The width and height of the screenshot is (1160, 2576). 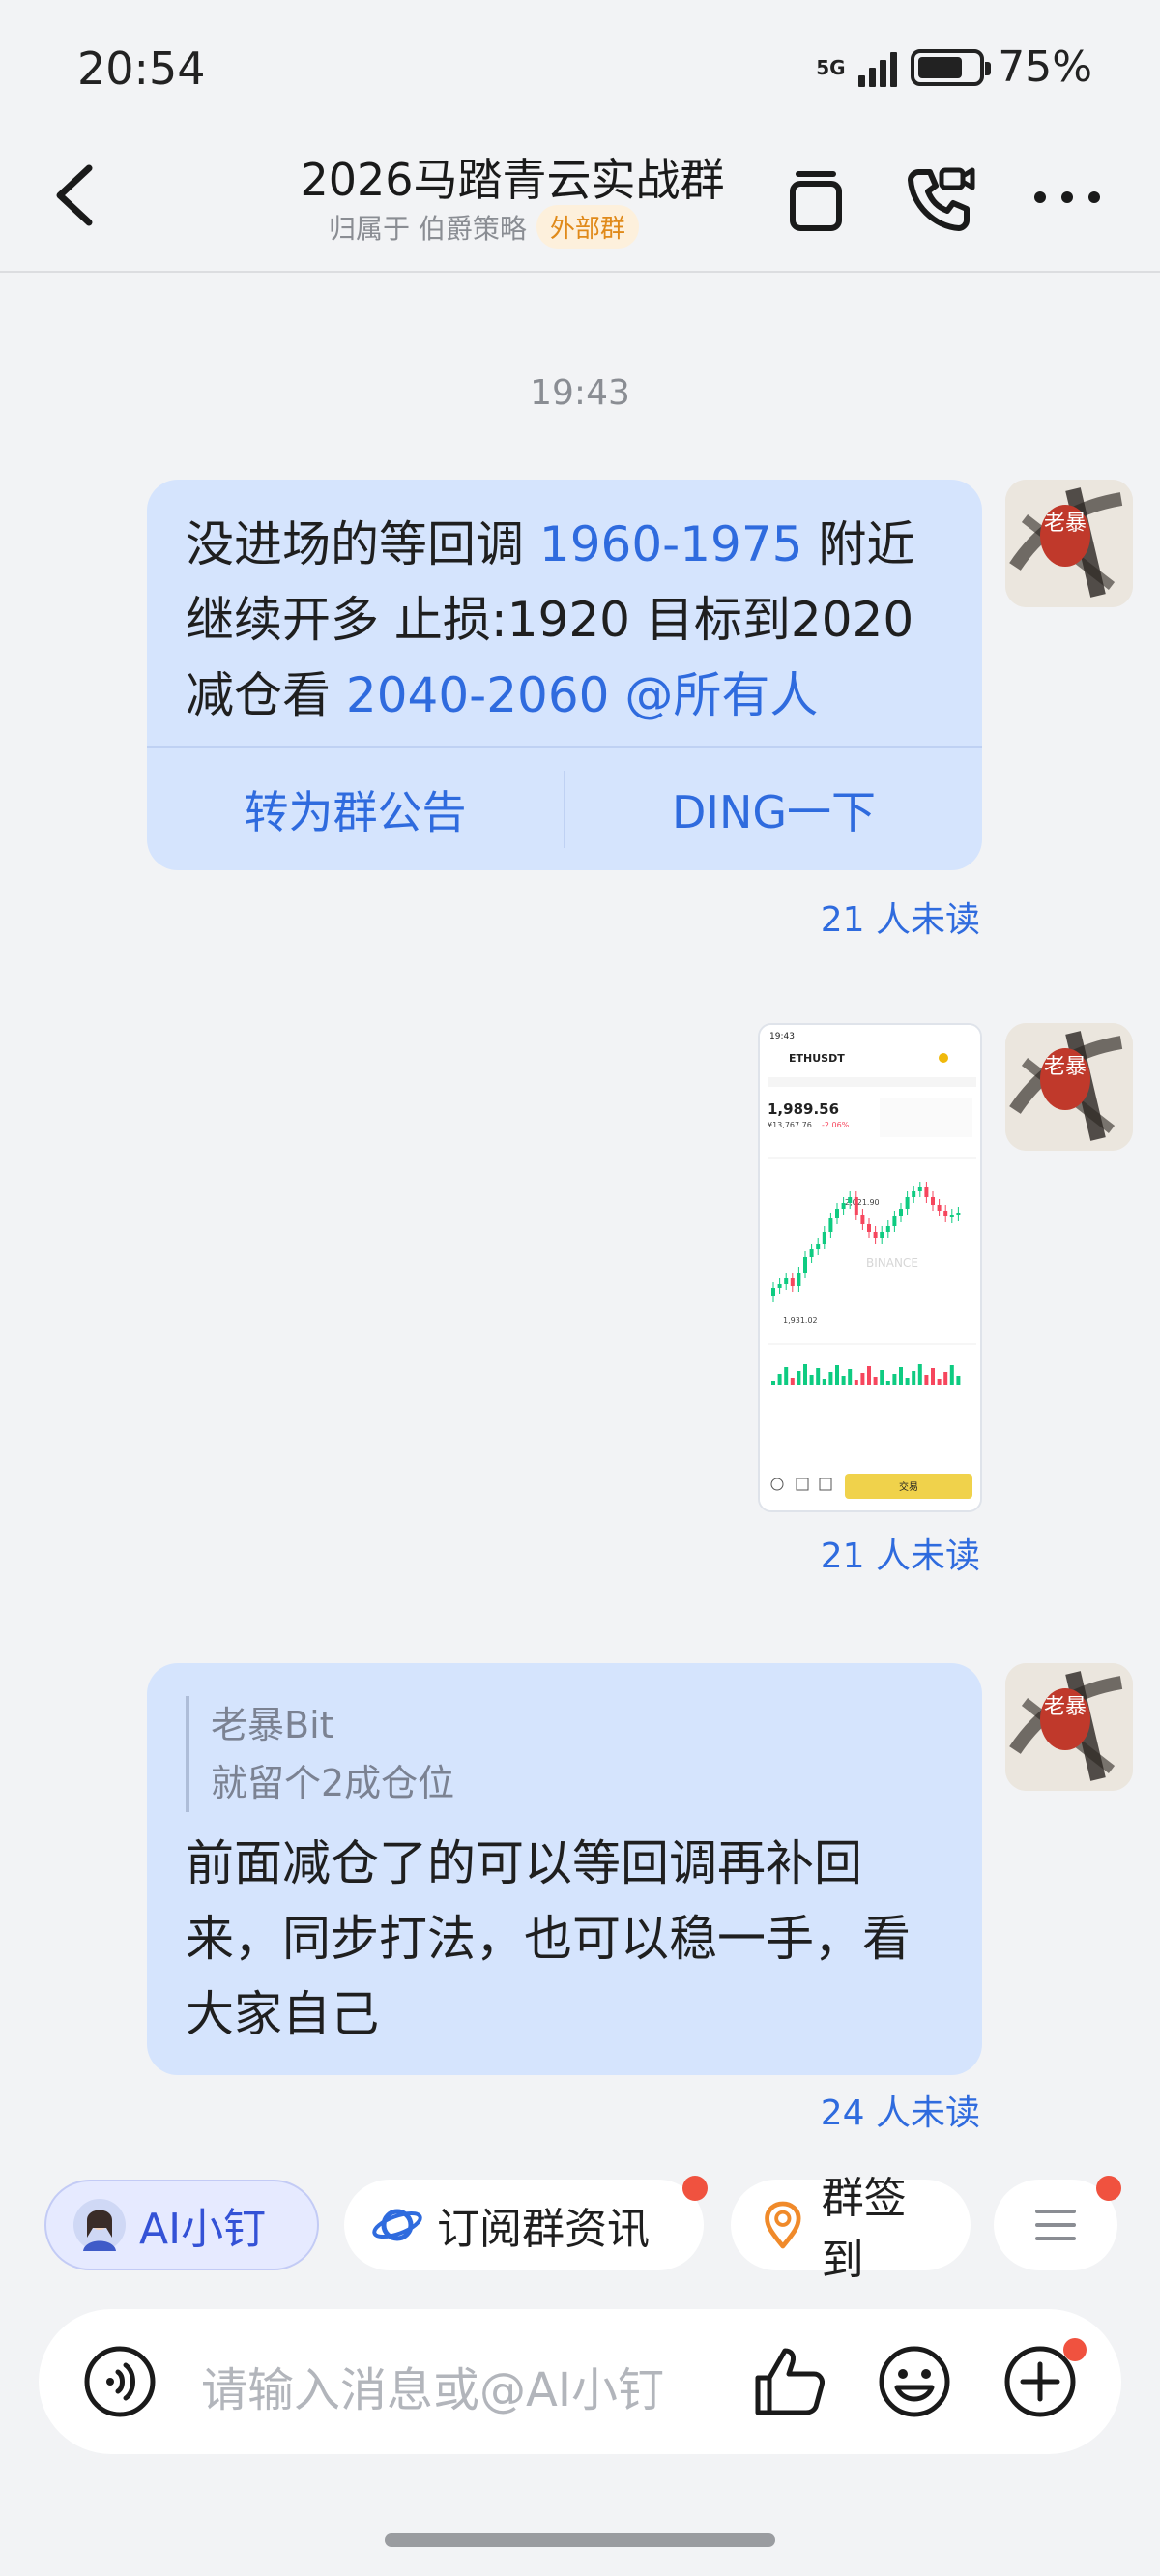 What do you see at coordinates (580, 2540) in the screenshot?
I see `home-indicator` at bounding box center [580, 2540].